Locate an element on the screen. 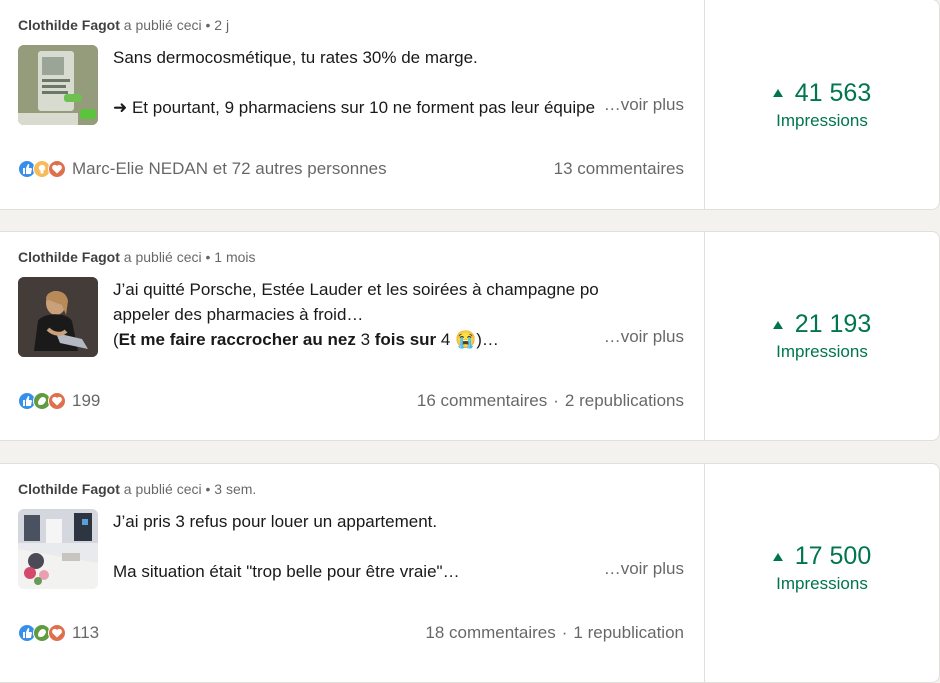 The image size is (940, 683). post-stats: 18 commentaires · 1 republication is located at coordinates (554, 633).